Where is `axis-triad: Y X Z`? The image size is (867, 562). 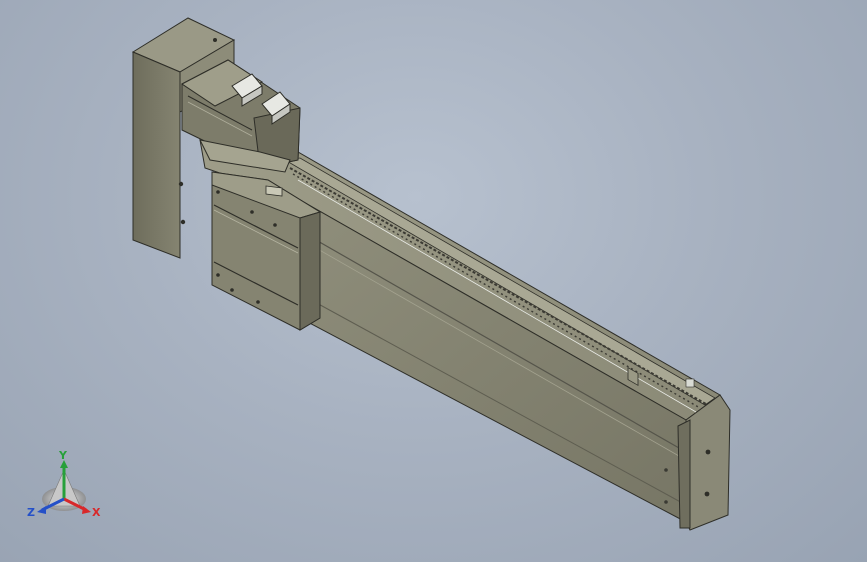 axis-triad: Y X Z is located at coordinates (64, 484).